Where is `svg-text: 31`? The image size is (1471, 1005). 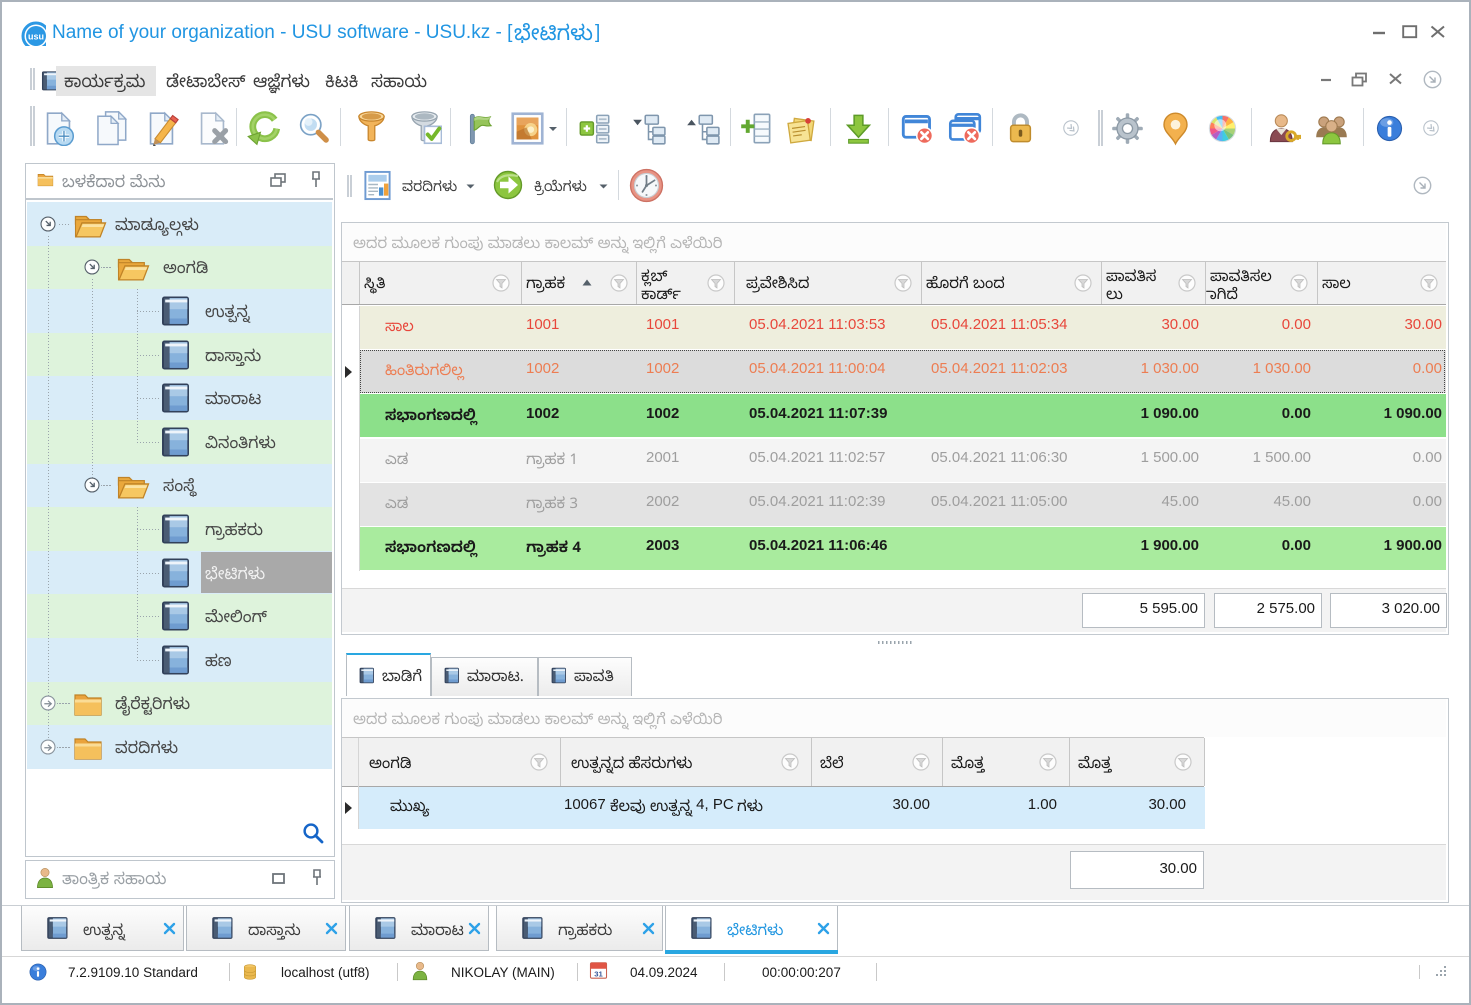 svg-text: 31 is located at coordinates (598, 973).